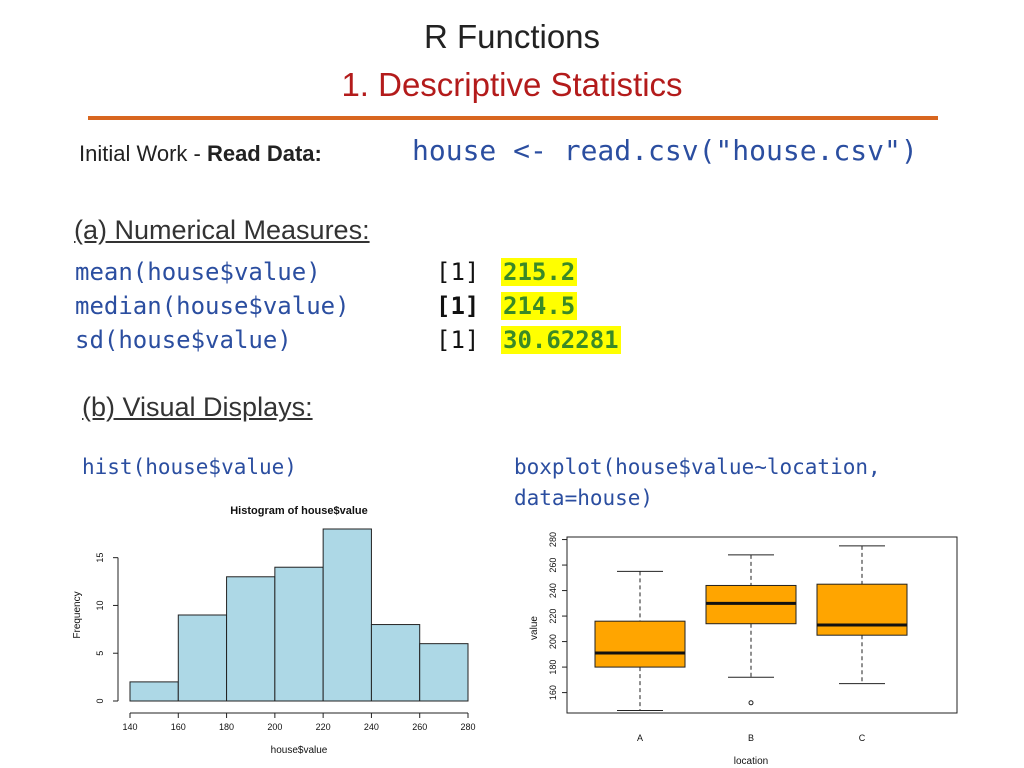 This screenshot has width=1024, height=768. Describe the element at coordinates (100, 653) in the screenshot. I see `histogram-y-tick-label: 5` at that location.